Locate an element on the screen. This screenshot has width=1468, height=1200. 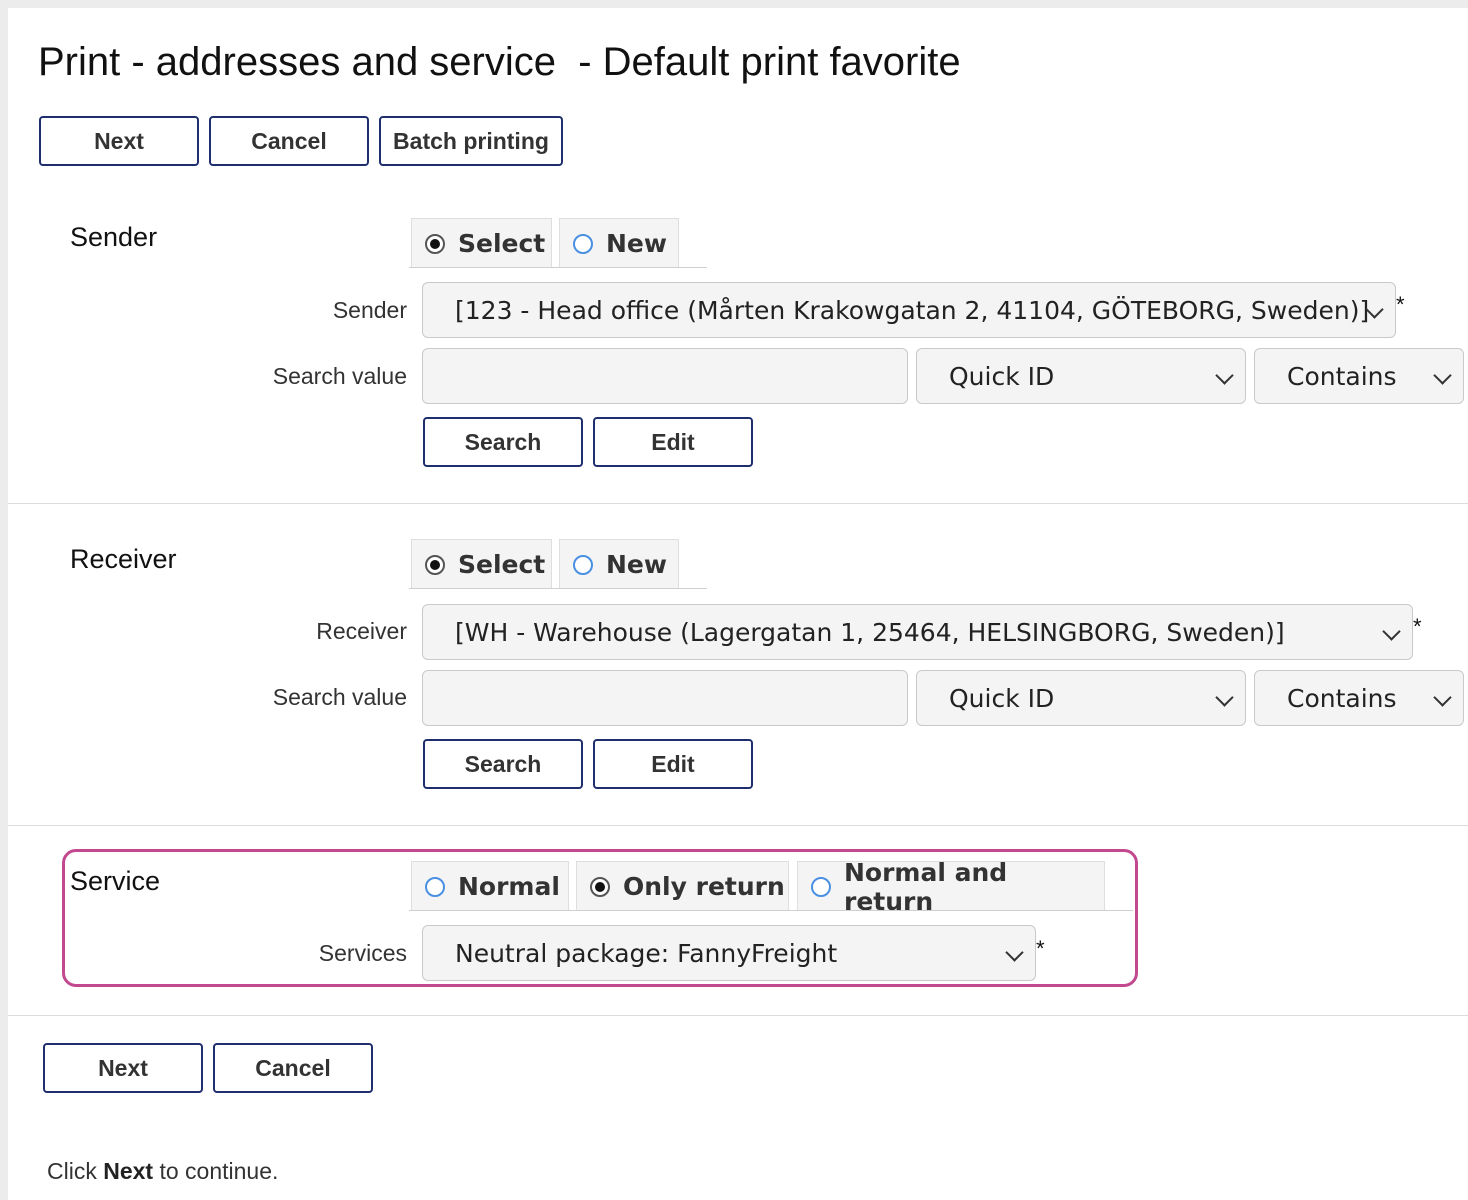
tab-label: Normal and return is located at coordinates (926, 886).